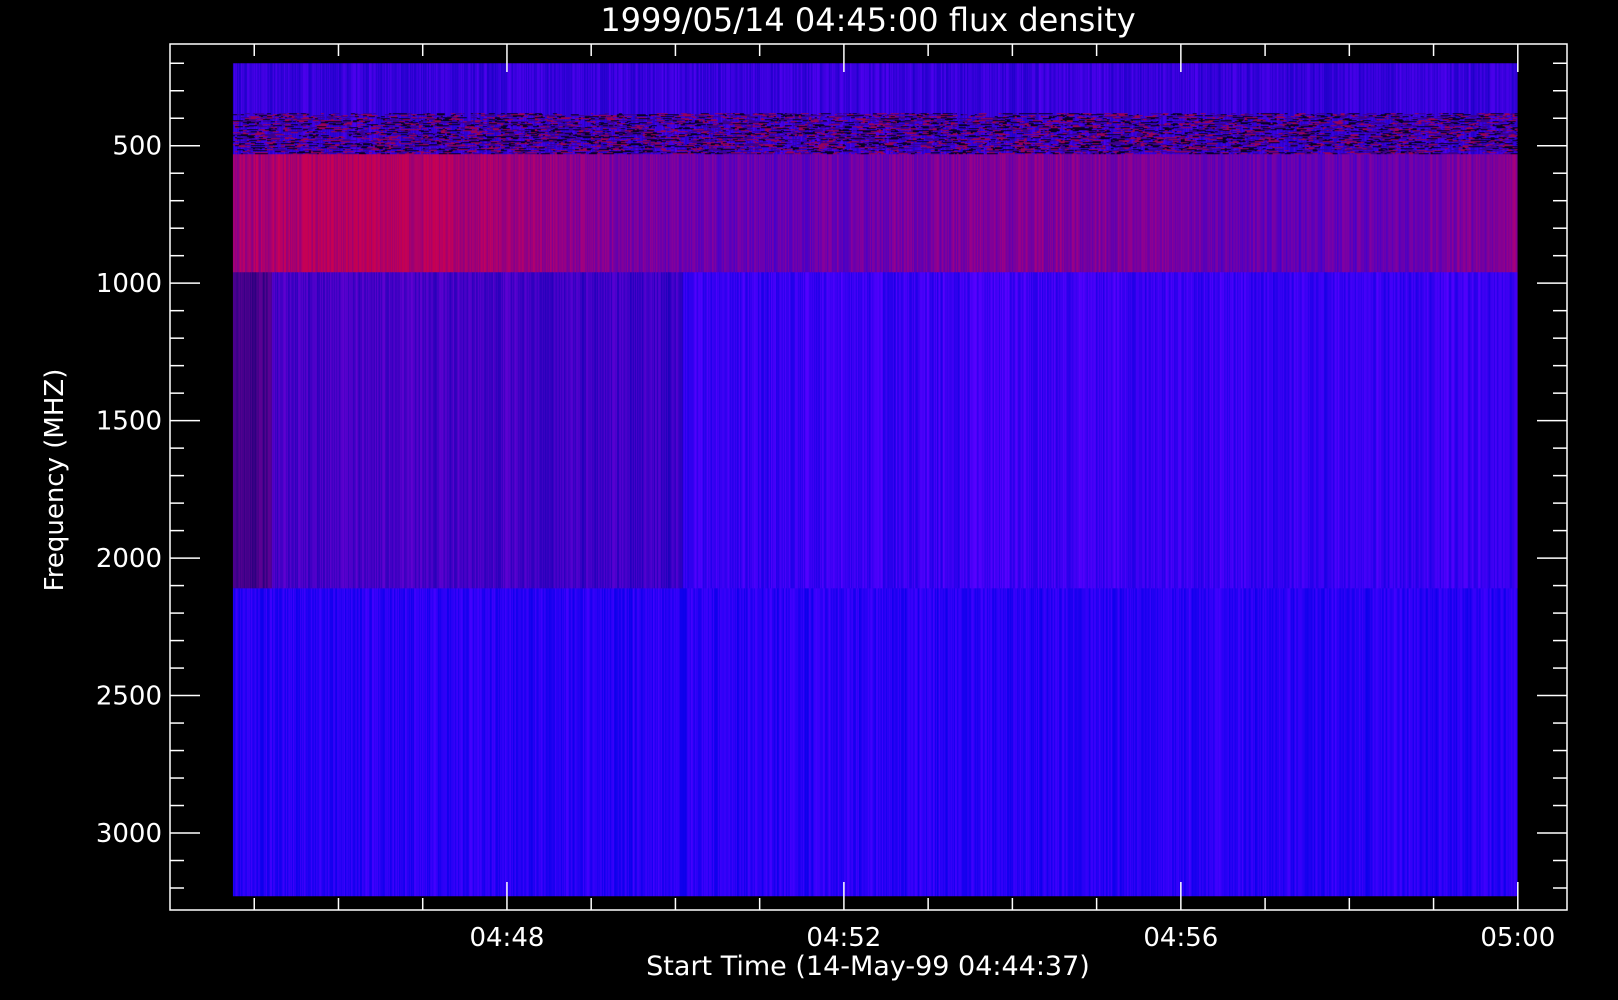 Image resolution: width=1618 pixels, height=1000 pixels. Describe the element at coordinates (1180, 938) in the screenshot. I see `x-tick-label: 04:56` at that location.